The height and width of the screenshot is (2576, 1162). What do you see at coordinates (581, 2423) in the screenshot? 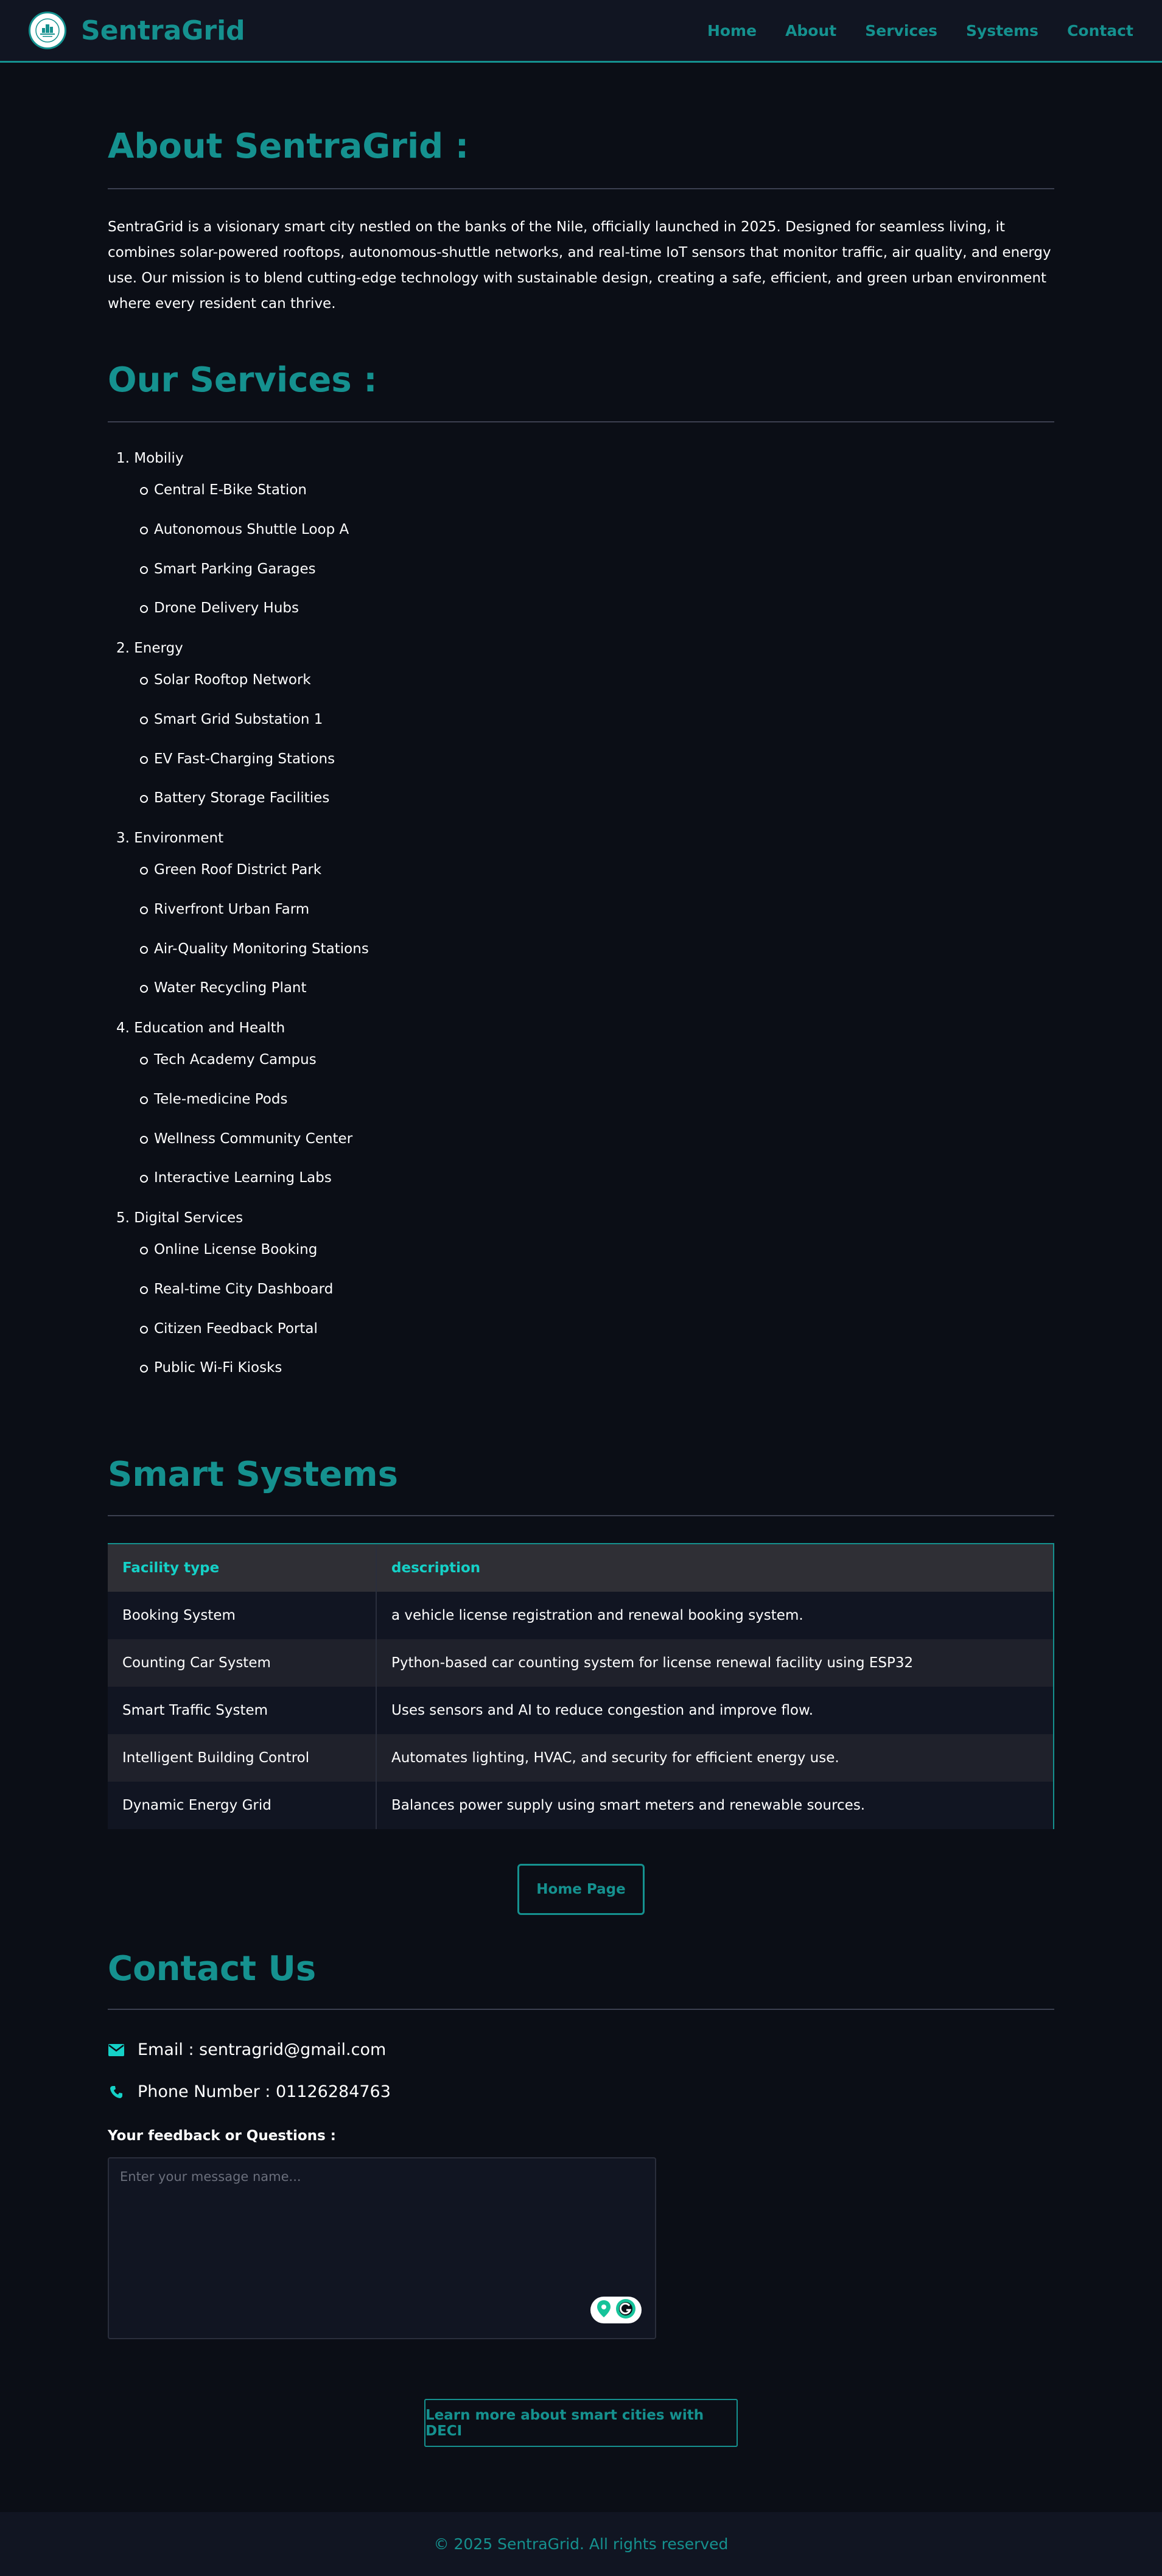
I see `learn-more-button: Learn more about smart cities with DECI` at bounding box center [581, 2423].